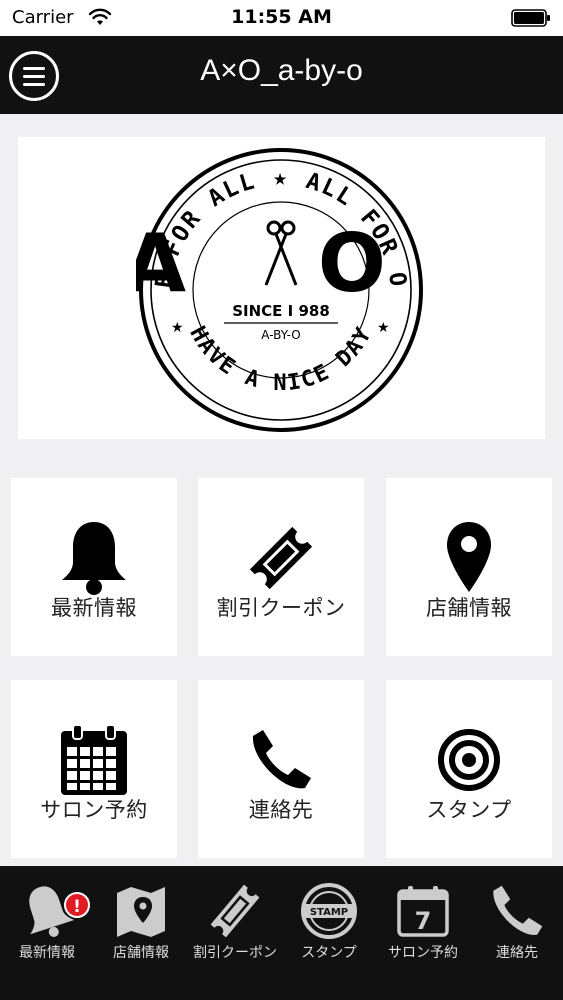 This screenshot has width=563, height=1000. I want to click on star-left-icon: ★, so click(177, 328).